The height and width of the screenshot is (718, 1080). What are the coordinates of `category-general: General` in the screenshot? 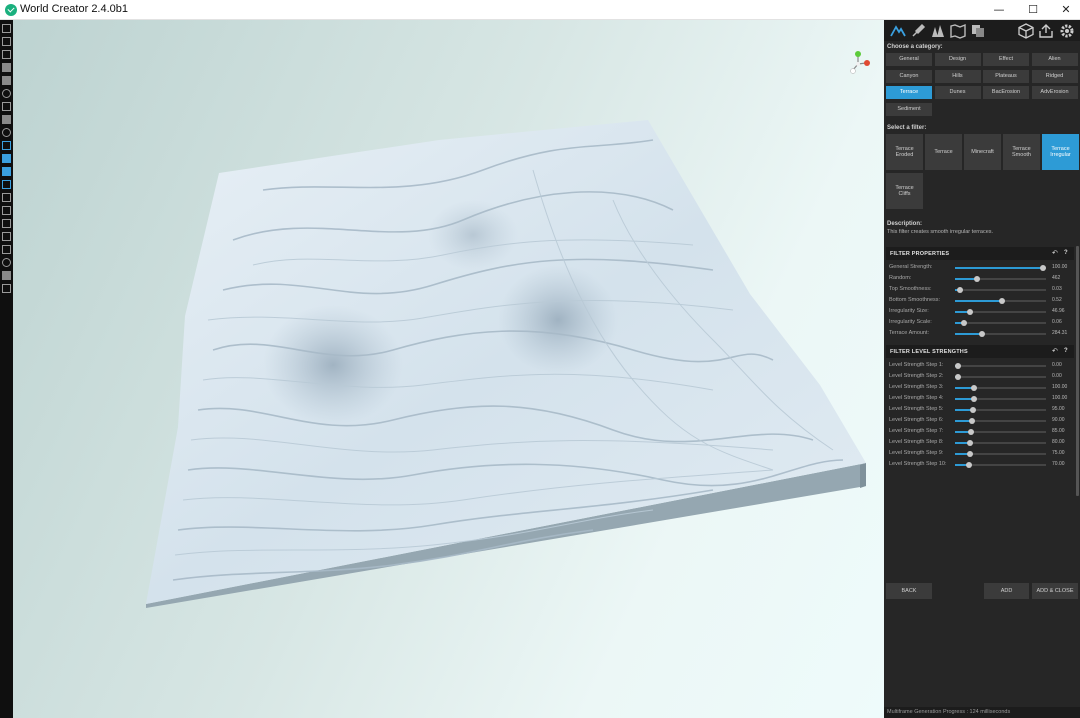 It's located at (909, 59).